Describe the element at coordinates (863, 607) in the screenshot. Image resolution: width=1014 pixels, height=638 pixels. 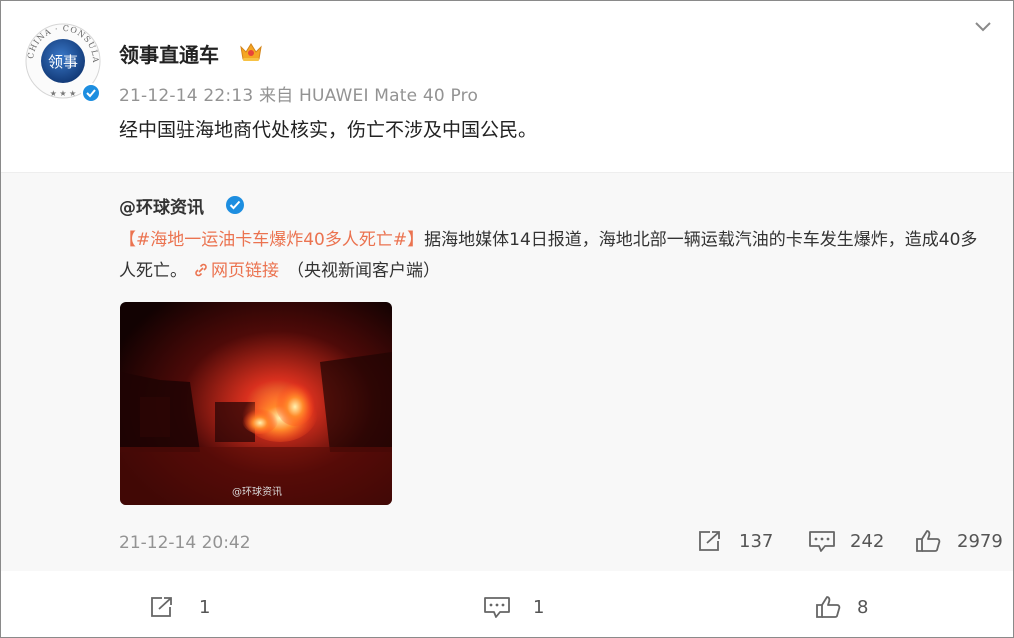
I see `action-like-count: 8` at that location.